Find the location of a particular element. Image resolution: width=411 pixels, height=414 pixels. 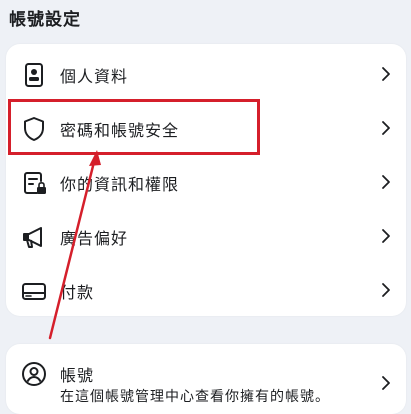

highlight-box is located at coordinates (134, 127).